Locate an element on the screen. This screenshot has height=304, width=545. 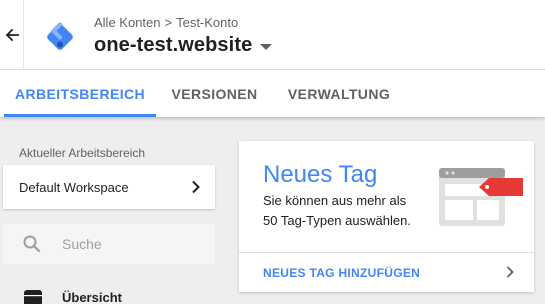
breadcrumb: Alle Konten > Test-Konto is located at coordinates (166, 22).